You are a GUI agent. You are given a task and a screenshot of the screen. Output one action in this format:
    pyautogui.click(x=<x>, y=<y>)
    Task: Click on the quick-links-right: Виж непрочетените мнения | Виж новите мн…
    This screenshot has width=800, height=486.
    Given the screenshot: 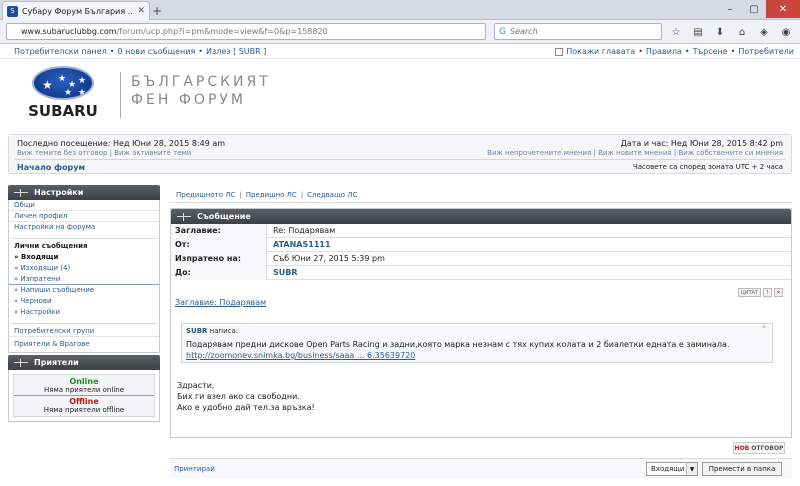 What is the action you would take?
    pyautogui.click(x=635, y=153)
    